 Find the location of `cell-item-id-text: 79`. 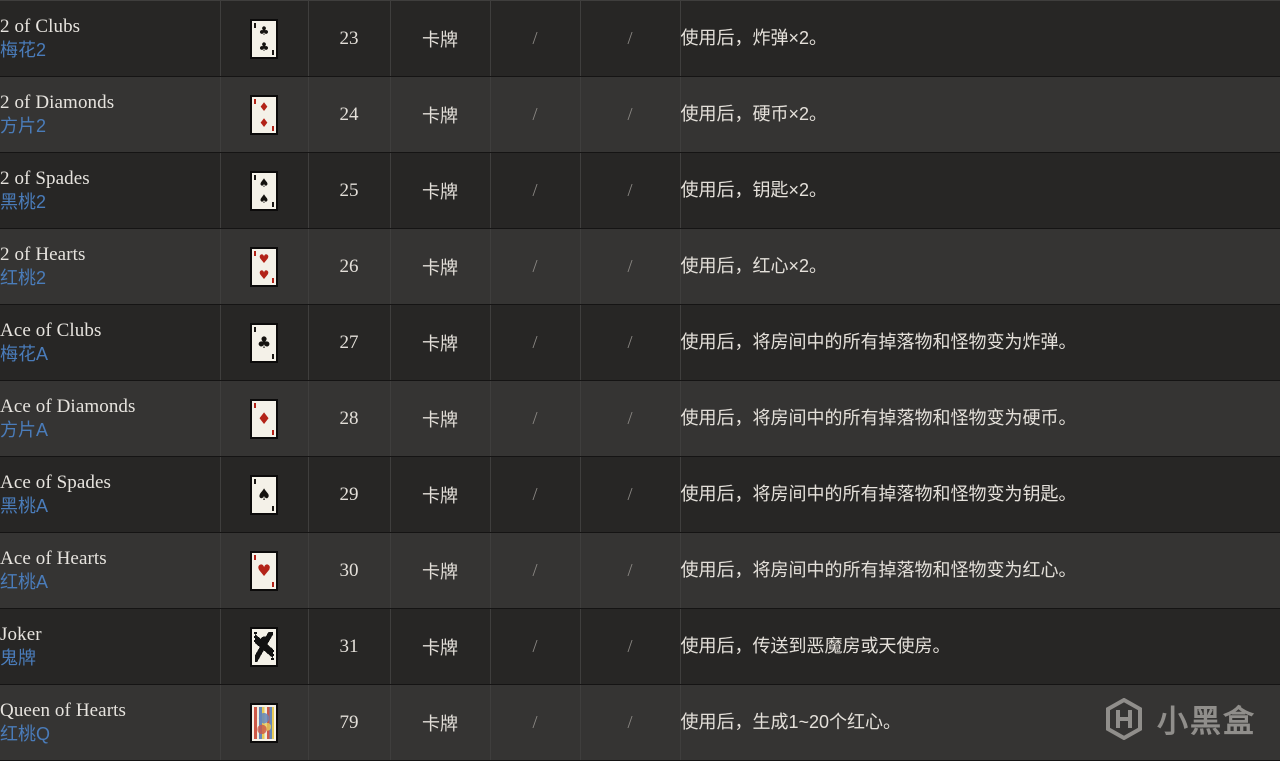

cell-item-id-text: 79 is located at coordinates (349, 722).